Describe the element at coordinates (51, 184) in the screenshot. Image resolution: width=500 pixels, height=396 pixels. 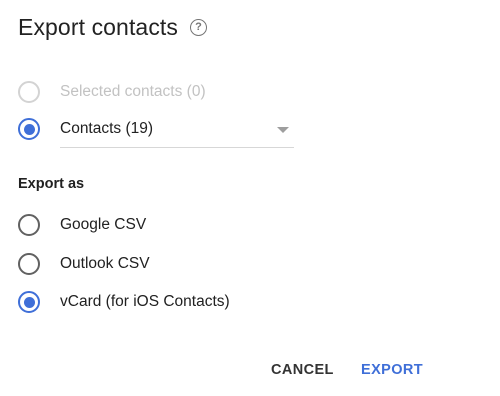
I see `export-as-heading: Export as` at that location.